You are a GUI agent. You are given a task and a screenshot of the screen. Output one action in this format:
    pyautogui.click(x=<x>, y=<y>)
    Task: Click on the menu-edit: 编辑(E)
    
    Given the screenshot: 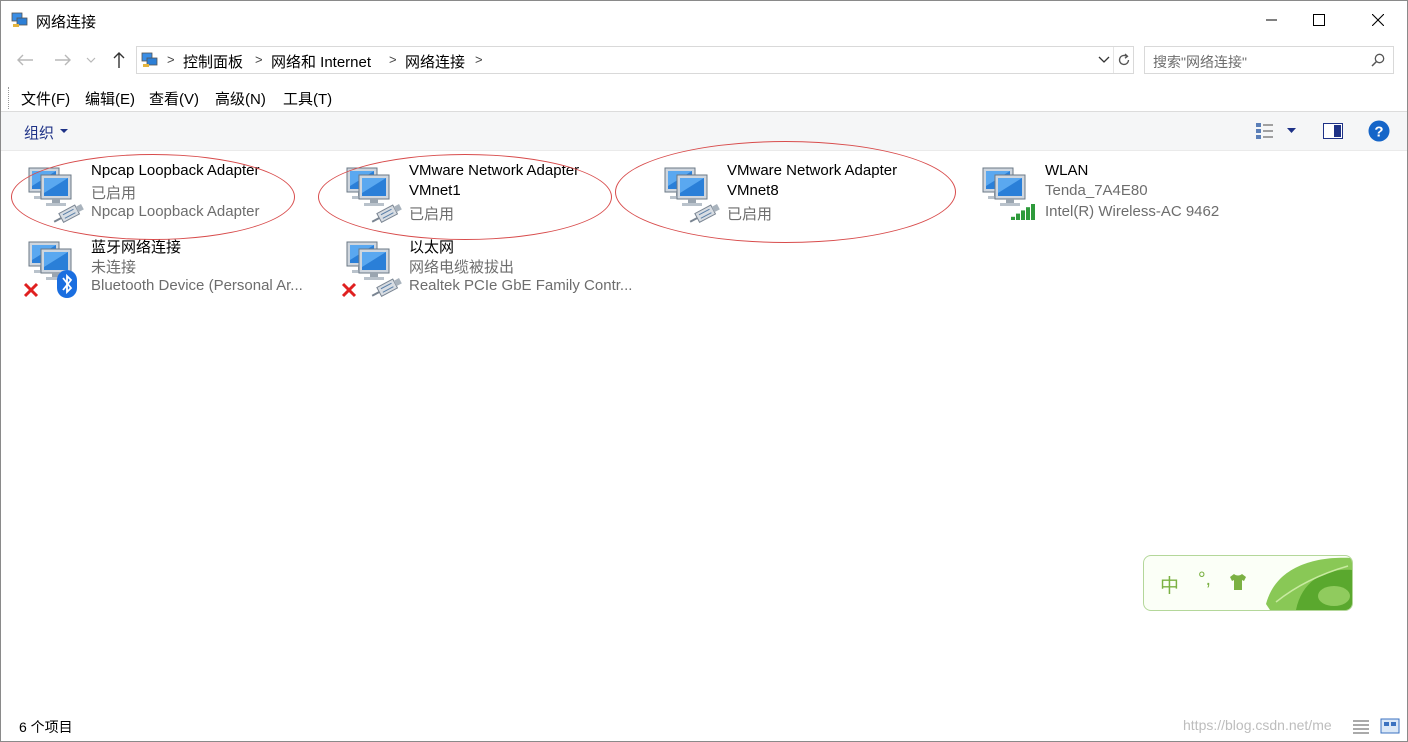 What is the action you would take?
    pyautogui.click(x=110, y=98)
    